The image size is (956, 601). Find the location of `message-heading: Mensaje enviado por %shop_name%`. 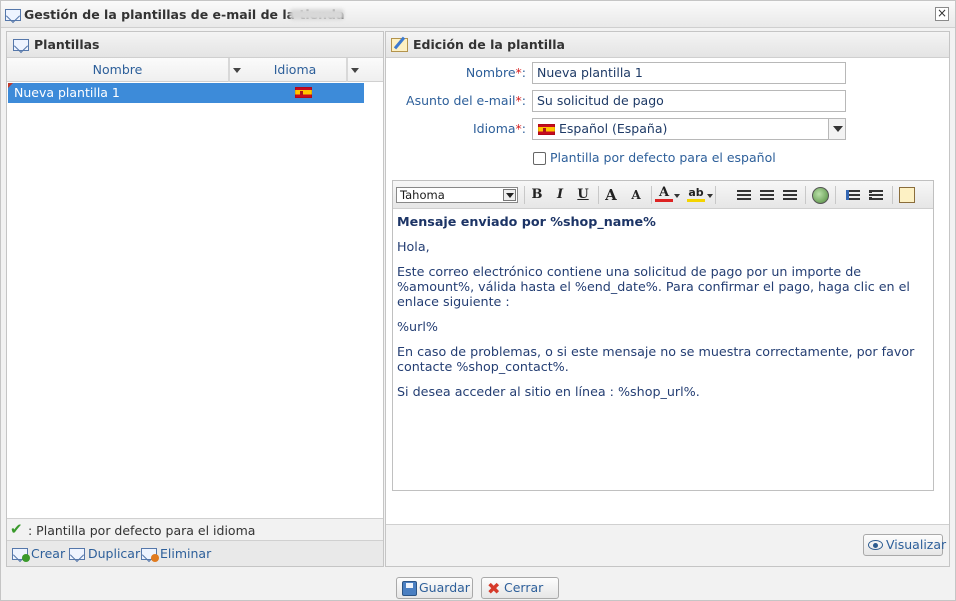

message-heading: Mensaje enviado por %shop_name% is located at coordinates (526, 221).